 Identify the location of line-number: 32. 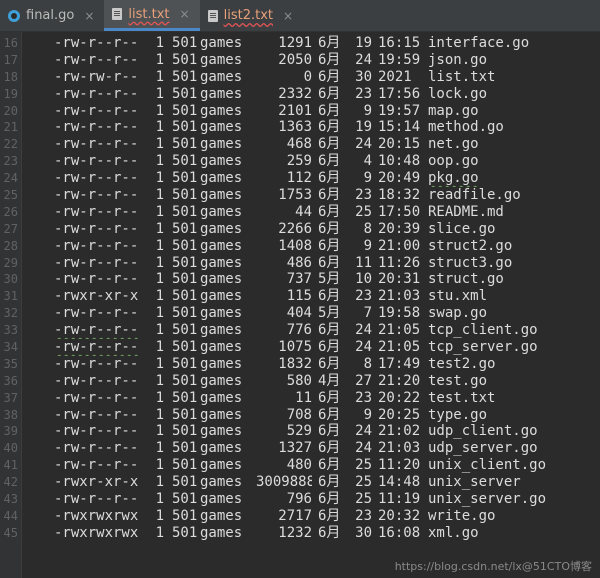
(10, 313).